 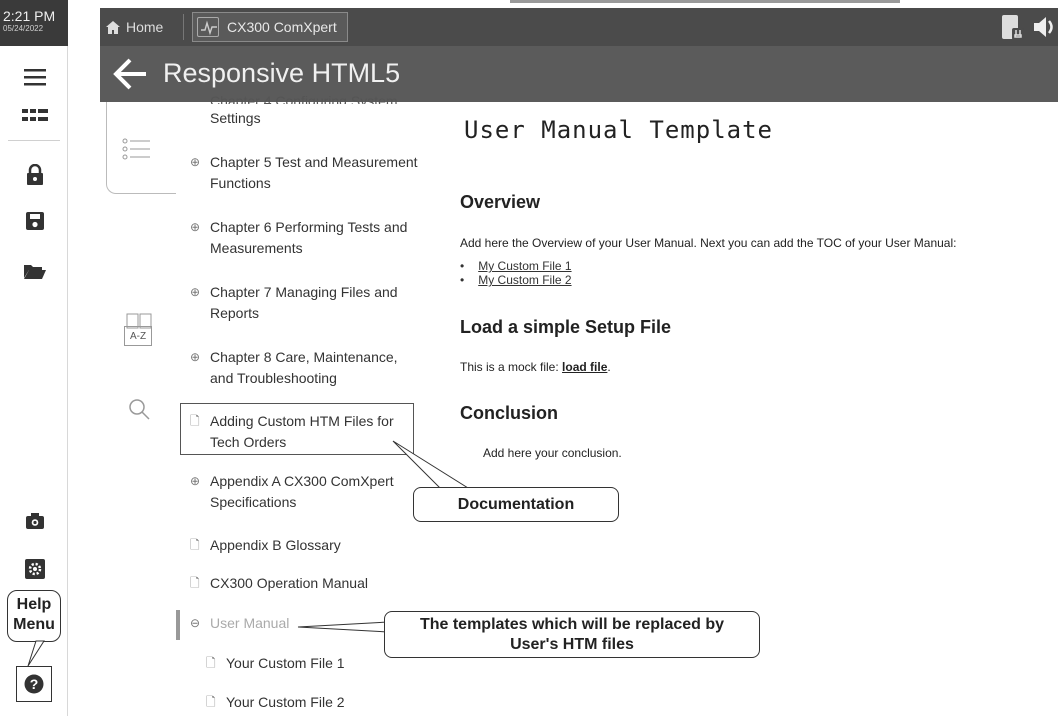 What do you see at coordinates (35, 271) in the screenshot?
I see `folder-open-icon` at bounding box center [35, 271].